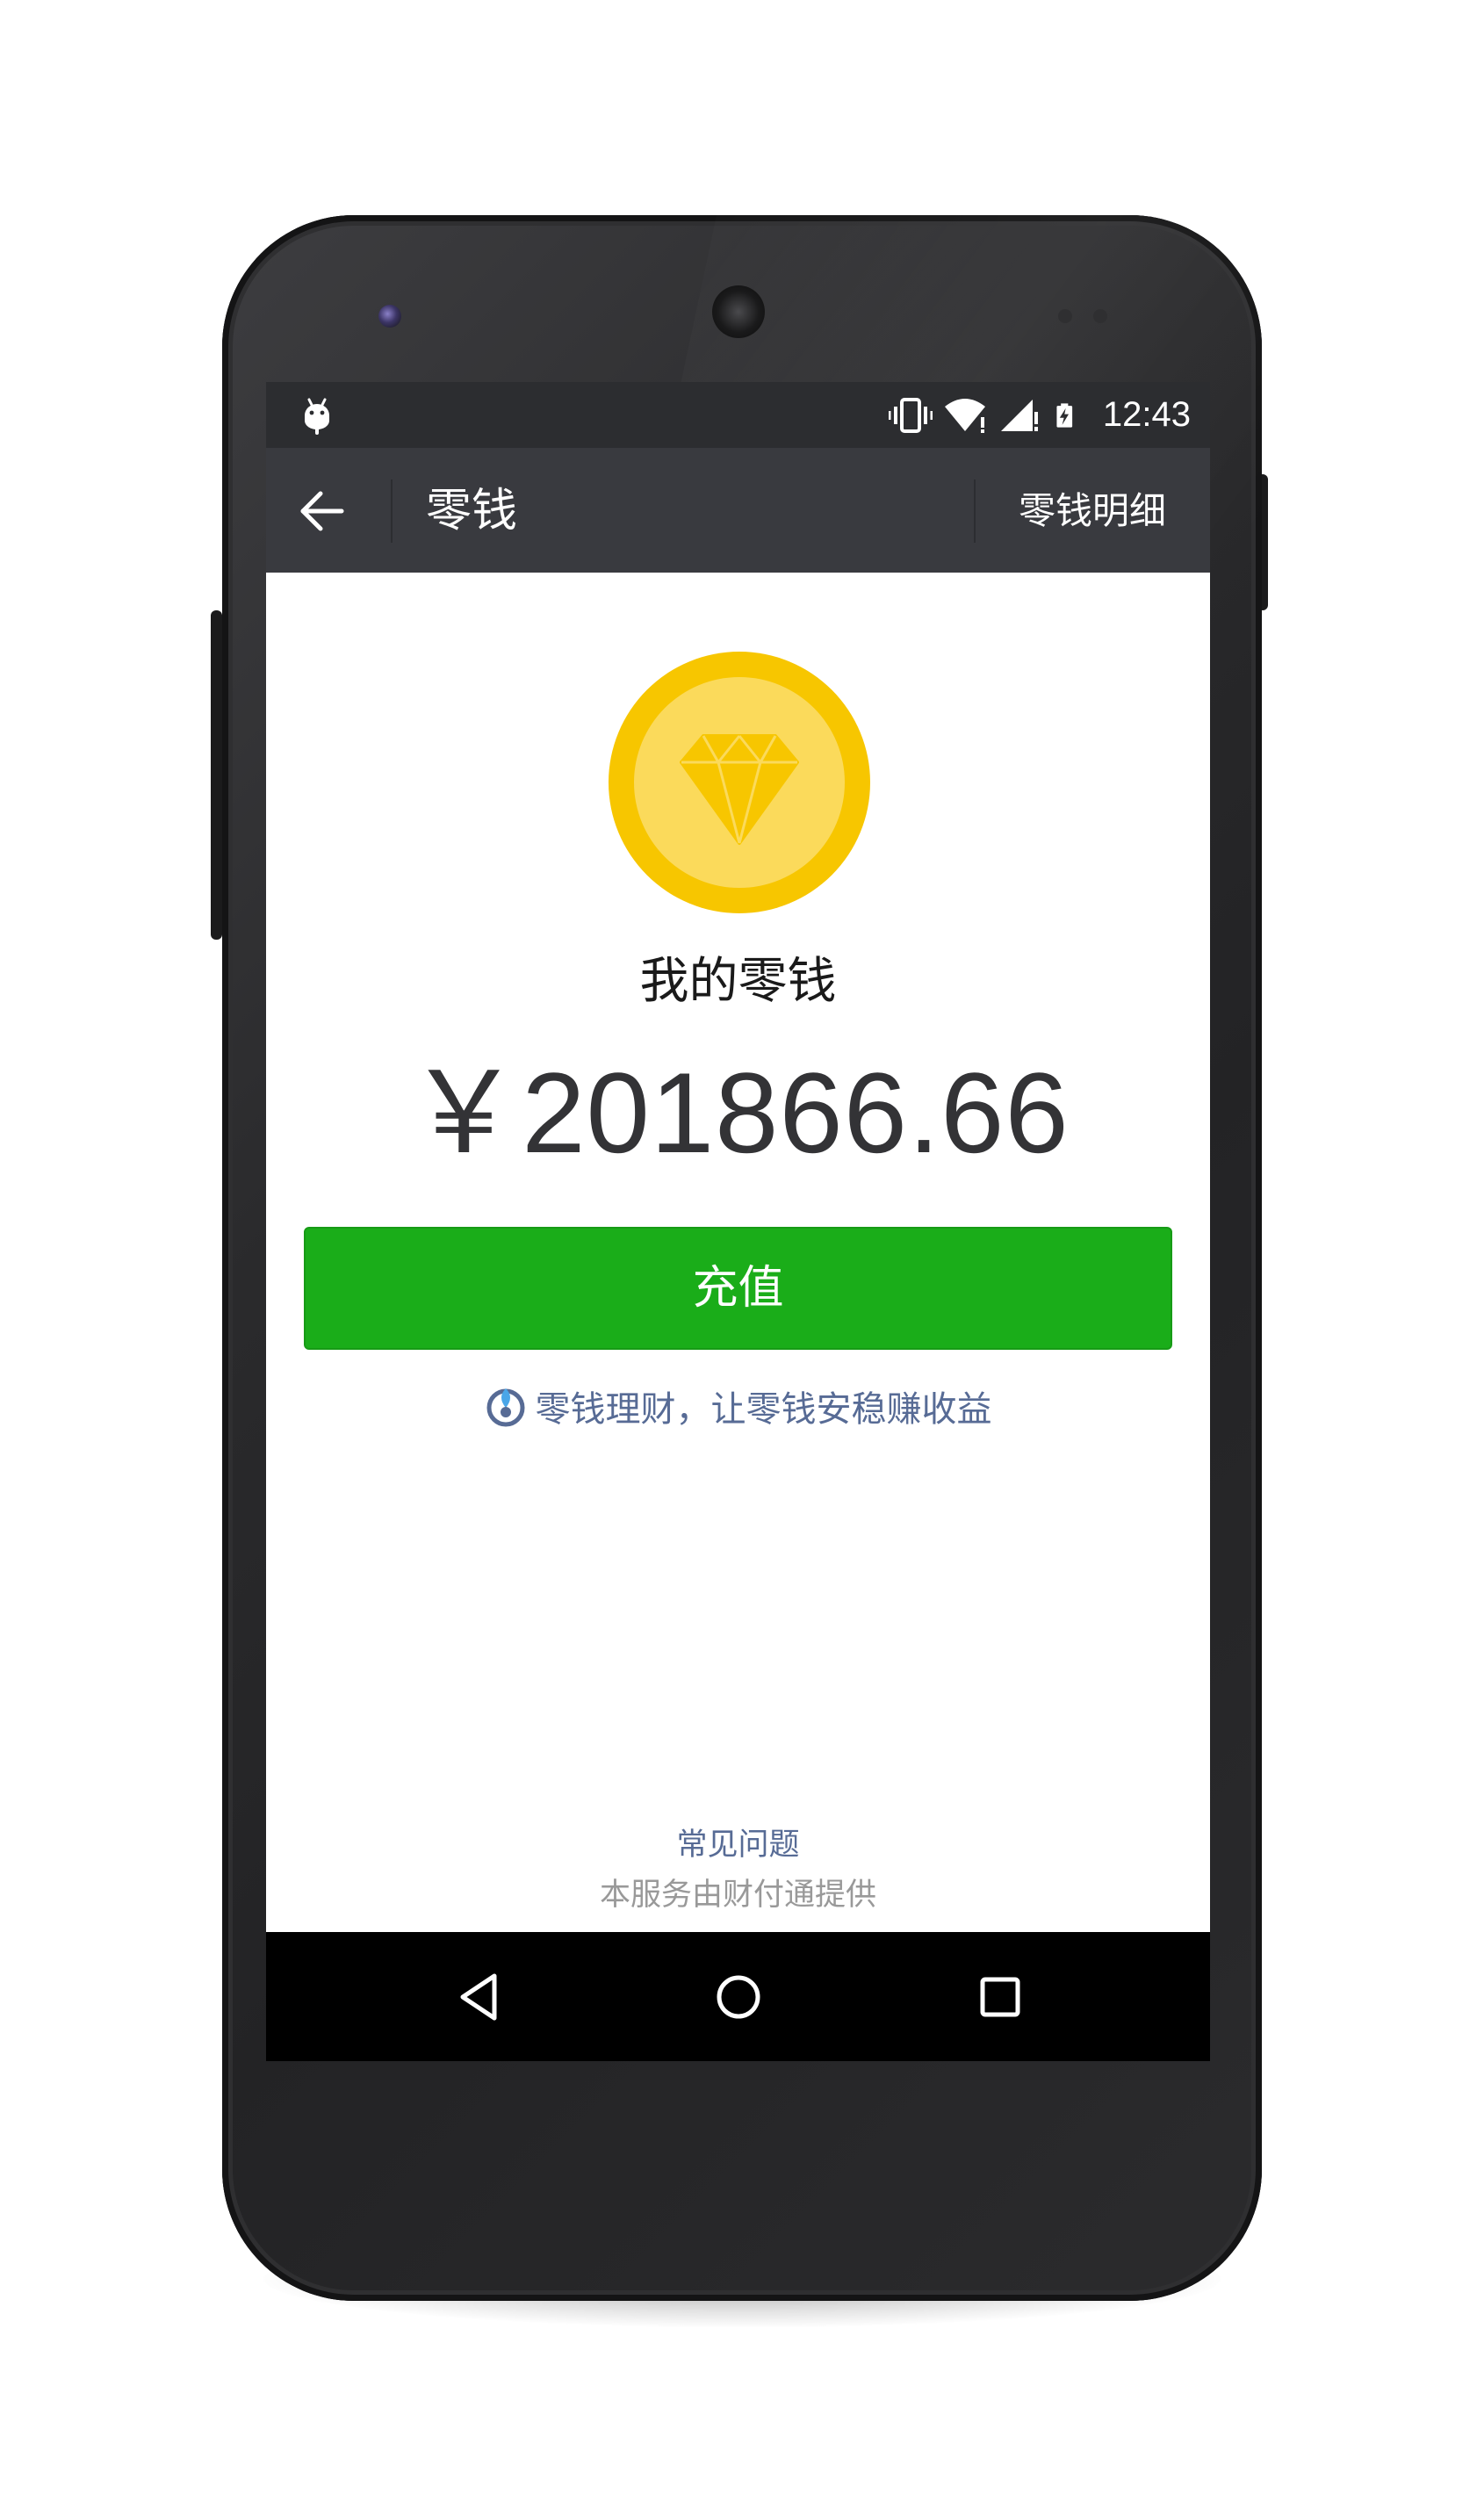  What do you see at coordinates (737, 1895) in the screenshot?
I see `provider-note: 本服务由财付通提供` at bounding box center [737, 1895].